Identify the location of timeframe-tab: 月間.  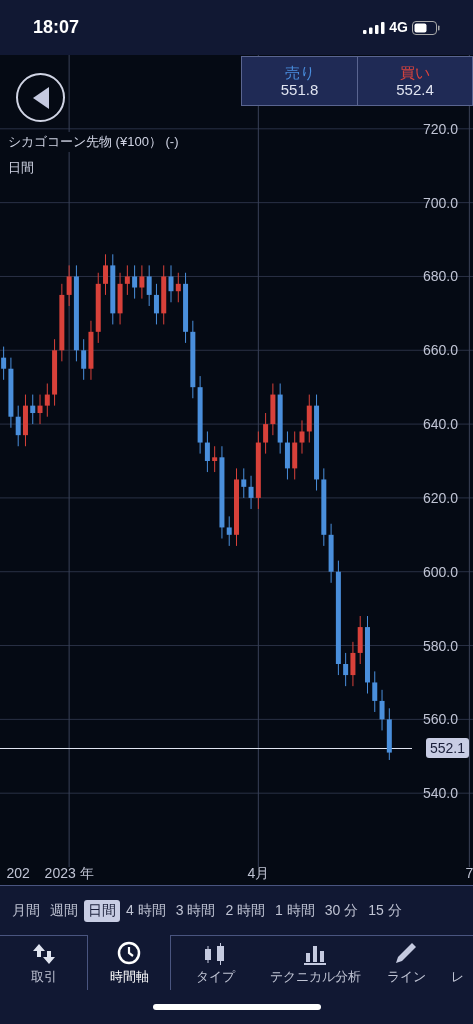
(26, 910).